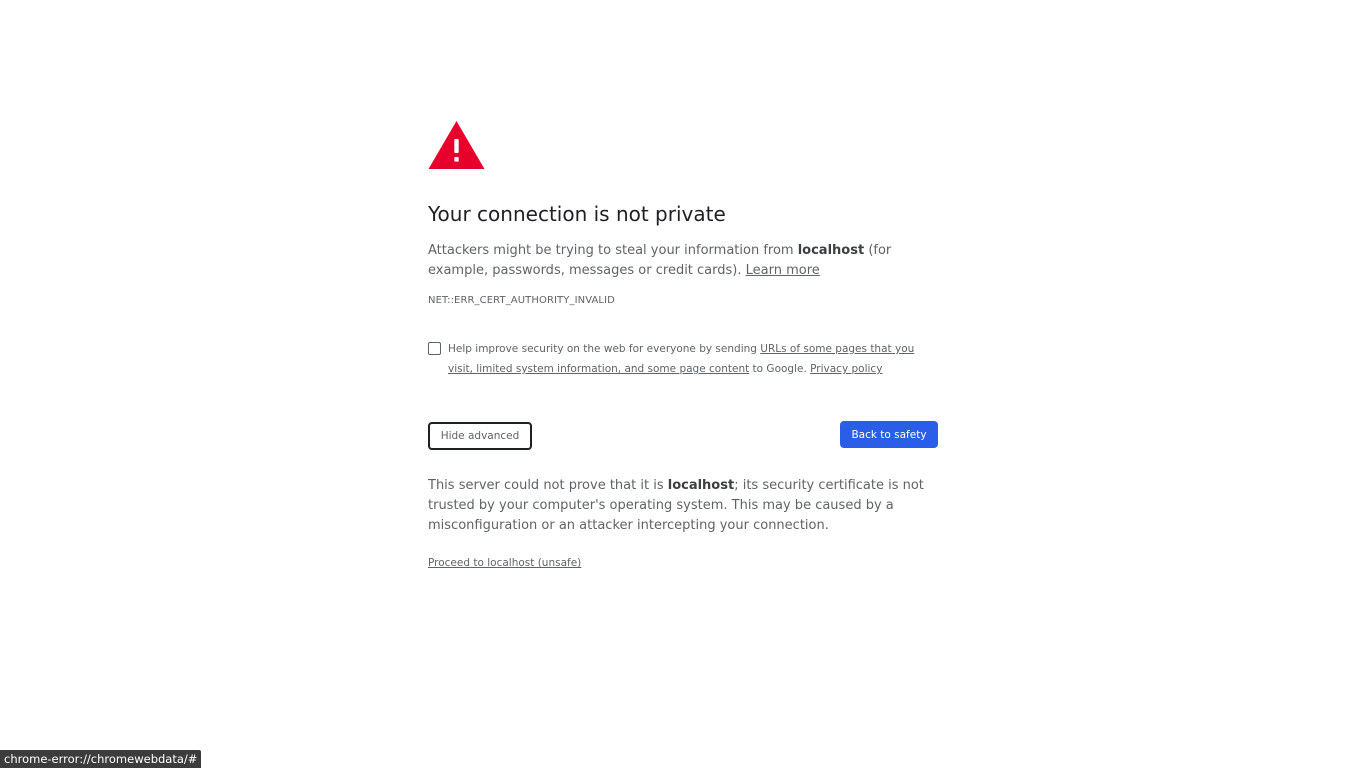 The image size is (1366, 768). Describe the element at coordinates (521, 300) in the screenshot. I see `error-code: NET::ERR_CERT_AUTHORITY_INVALID` at that location.